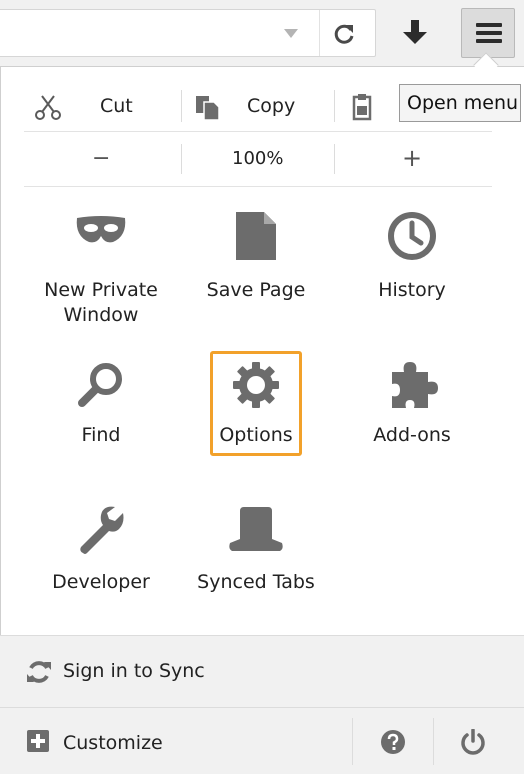  Describe the element at coordinates (412, 158) in the screenshot. I see `zoom-in-button: +` at that location.